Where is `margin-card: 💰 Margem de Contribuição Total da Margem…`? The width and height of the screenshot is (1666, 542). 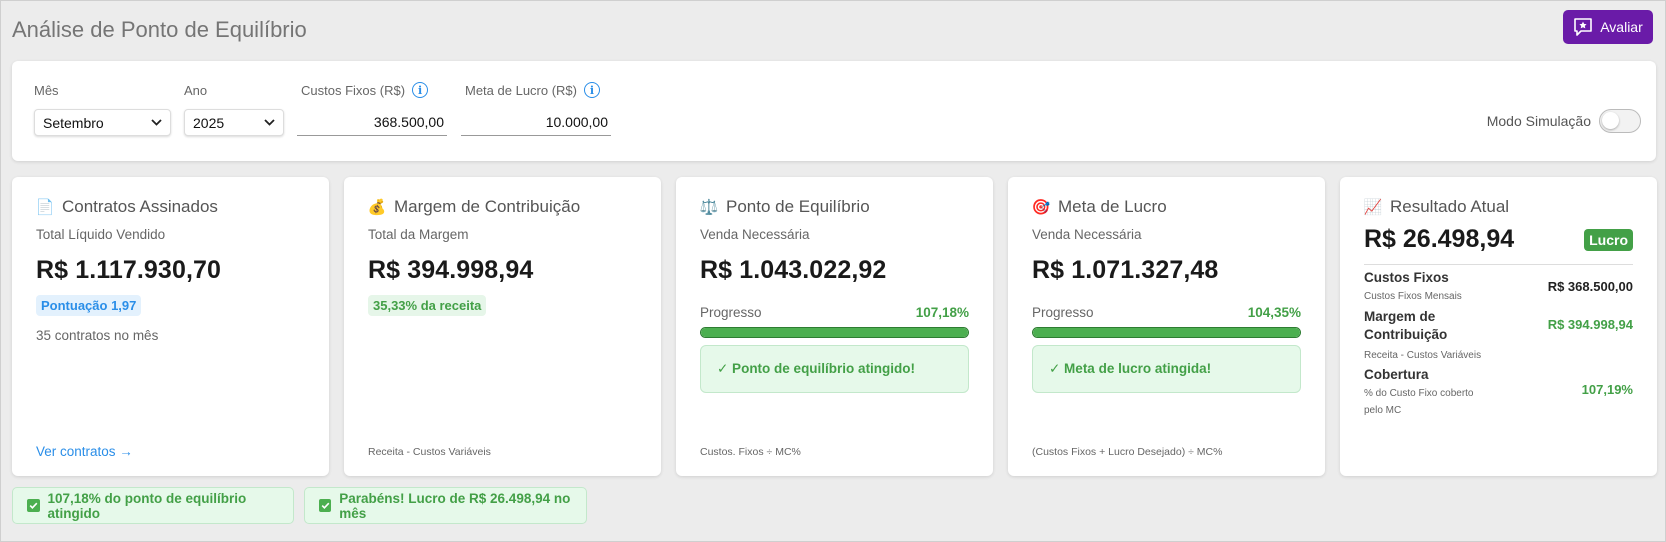
margin-card: 💰 Margem de Contribuição Total da Margem… is located at coordinates (502, 326).